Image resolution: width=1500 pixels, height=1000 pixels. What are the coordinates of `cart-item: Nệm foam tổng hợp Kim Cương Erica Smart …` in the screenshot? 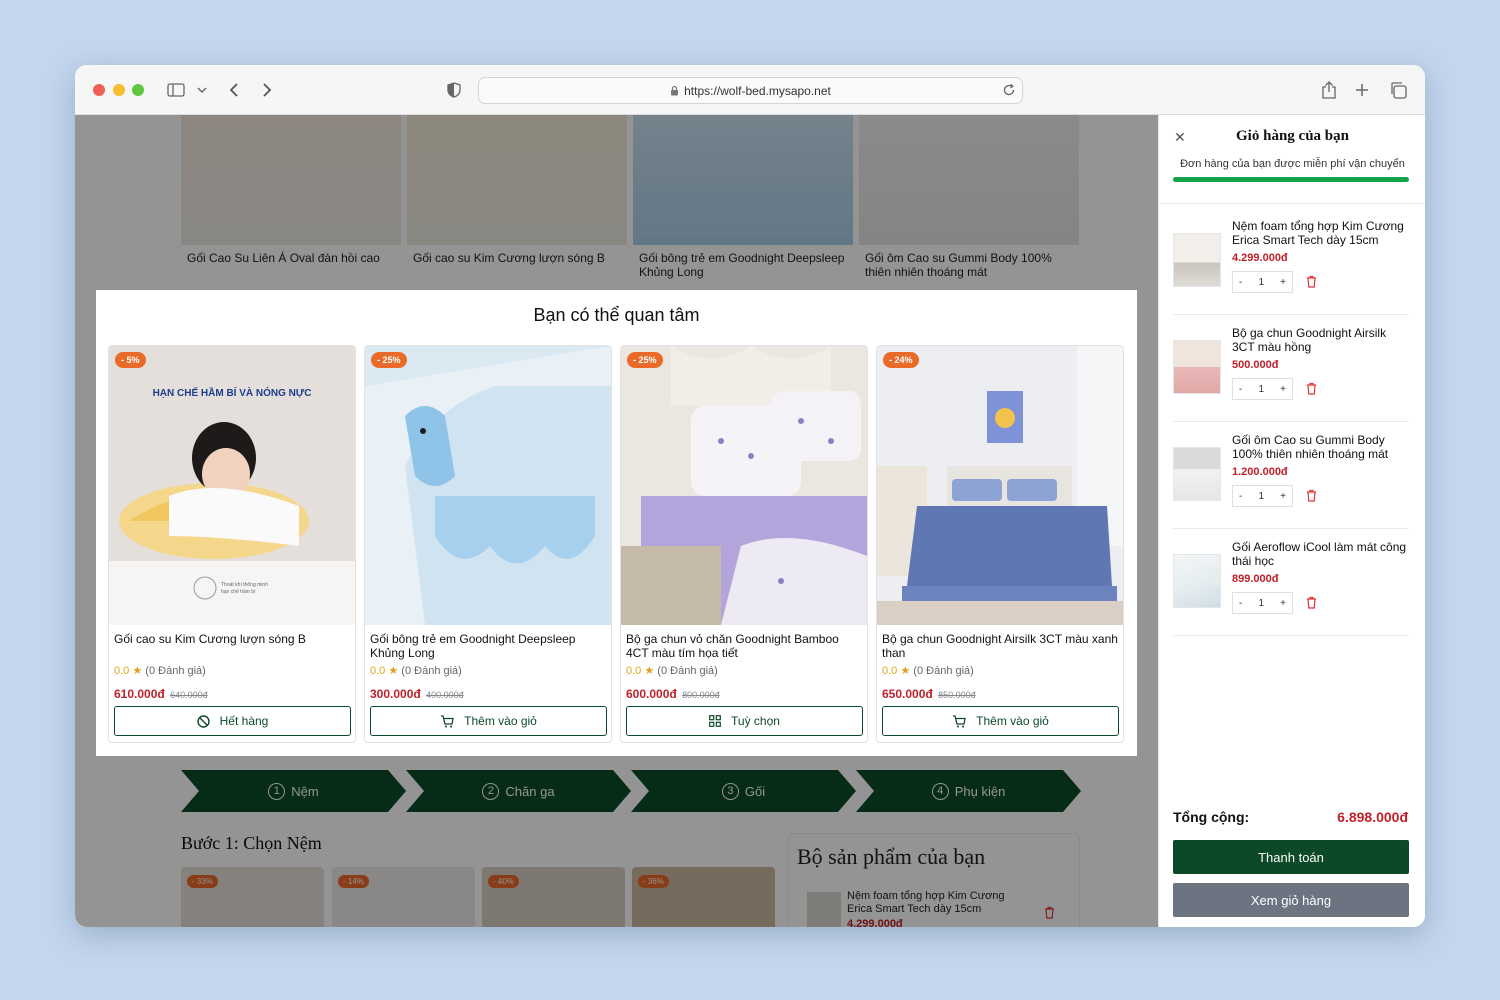 It's located at (1291, 265).